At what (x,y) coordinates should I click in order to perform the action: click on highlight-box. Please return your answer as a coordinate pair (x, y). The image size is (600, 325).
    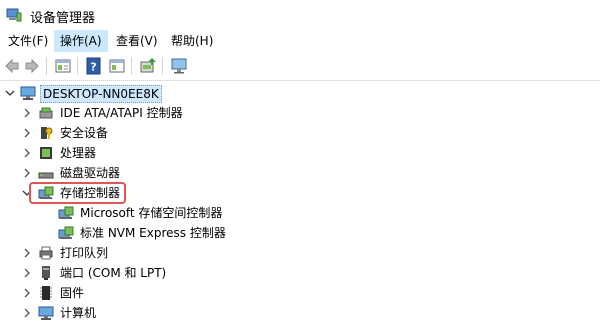
    Looking at the image, I should click on (77, 193).